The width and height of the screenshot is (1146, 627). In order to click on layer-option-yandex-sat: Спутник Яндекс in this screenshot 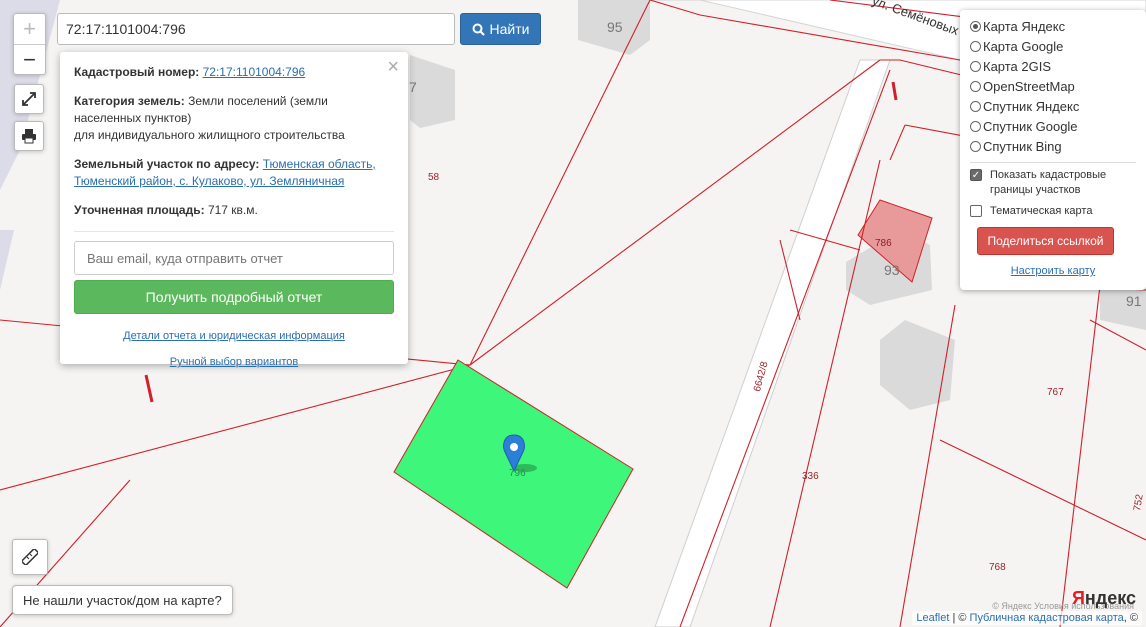, I will do `click(1053, 106)`.